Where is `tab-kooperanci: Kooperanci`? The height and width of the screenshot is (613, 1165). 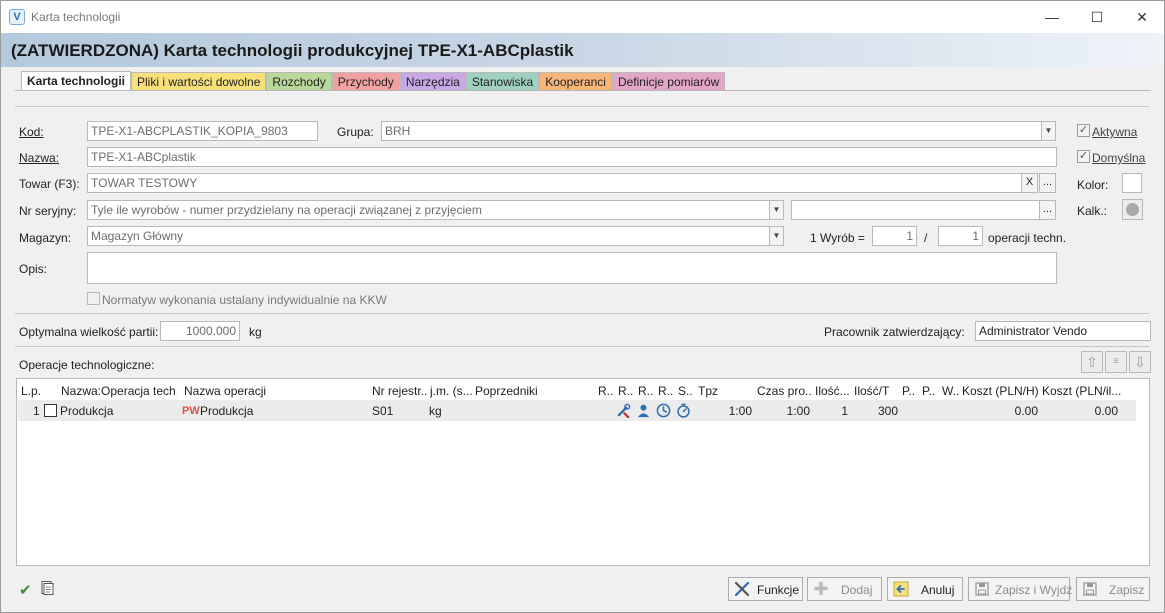
tab-kooperanci: Kooperanci is located at coordinates (575, 81).